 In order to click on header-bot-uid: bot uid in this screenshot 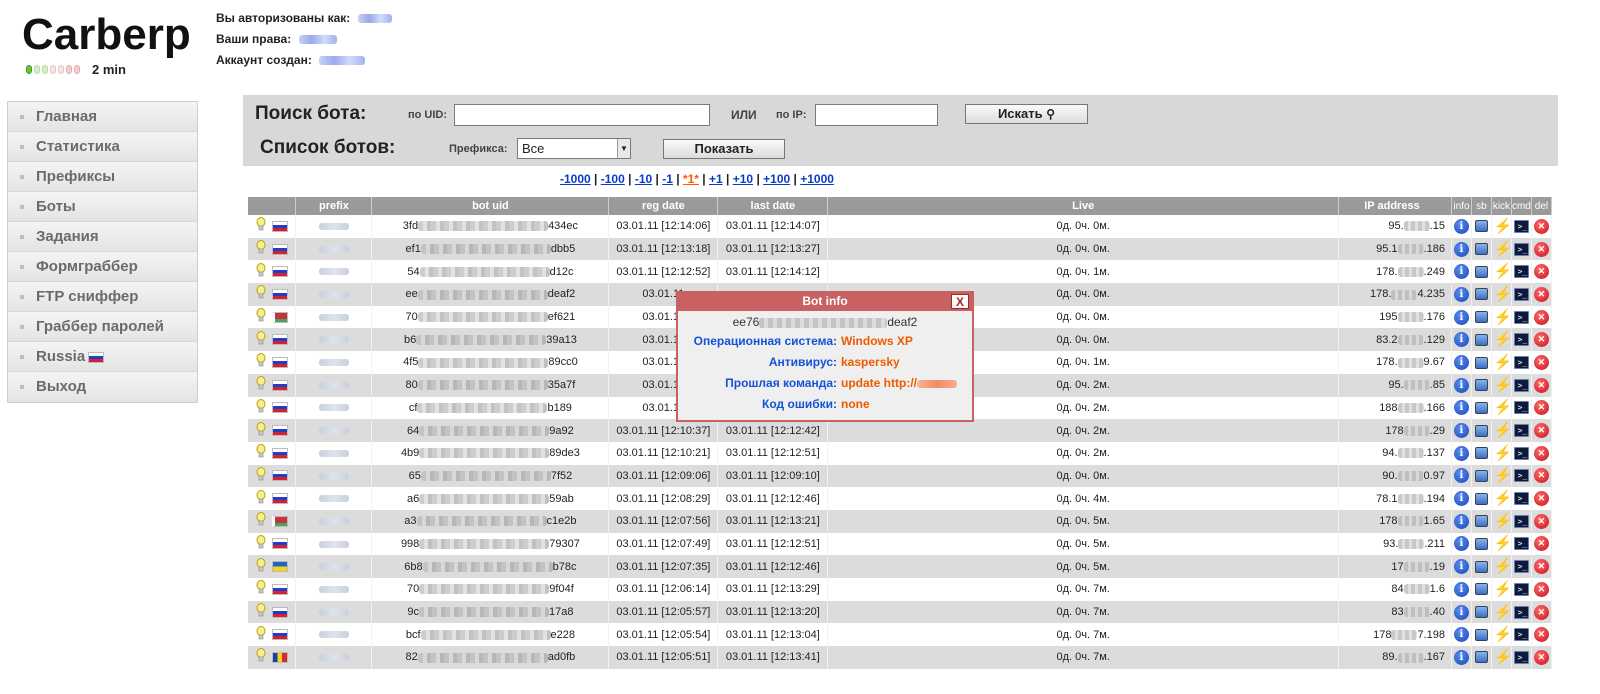, I will do `click(490, 206)`.